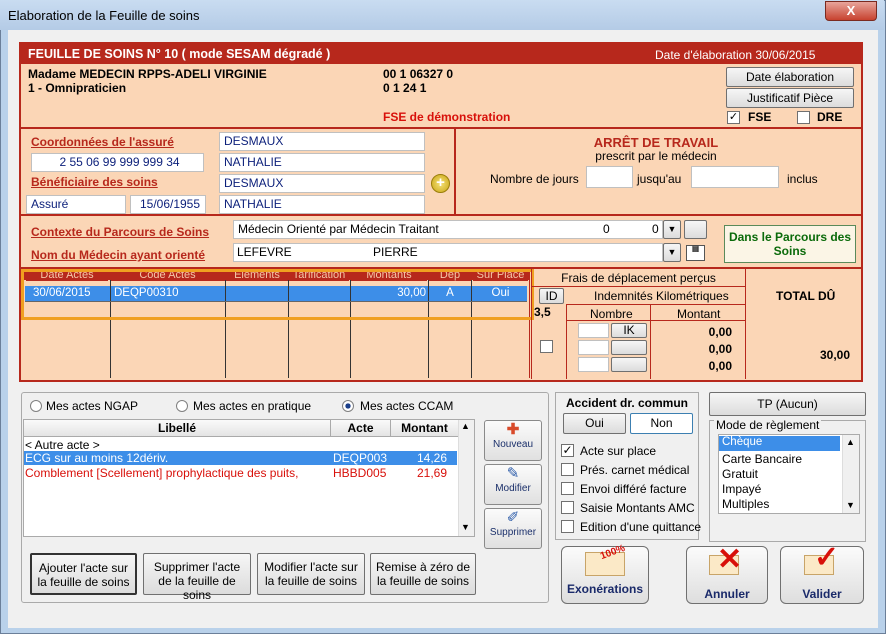  I want to click on reglement-item: Gratuit, so click(740, 474).